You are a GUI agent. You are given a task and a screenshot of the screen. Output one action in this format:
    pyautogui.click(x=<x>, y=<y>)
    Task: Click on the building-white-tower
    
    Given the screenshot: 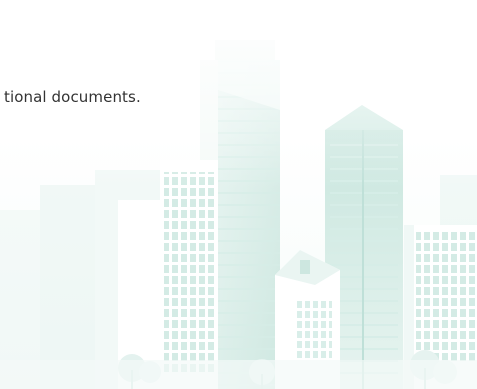 What is the action you would take?
    pyautogui.click(x=189, y=274)
    